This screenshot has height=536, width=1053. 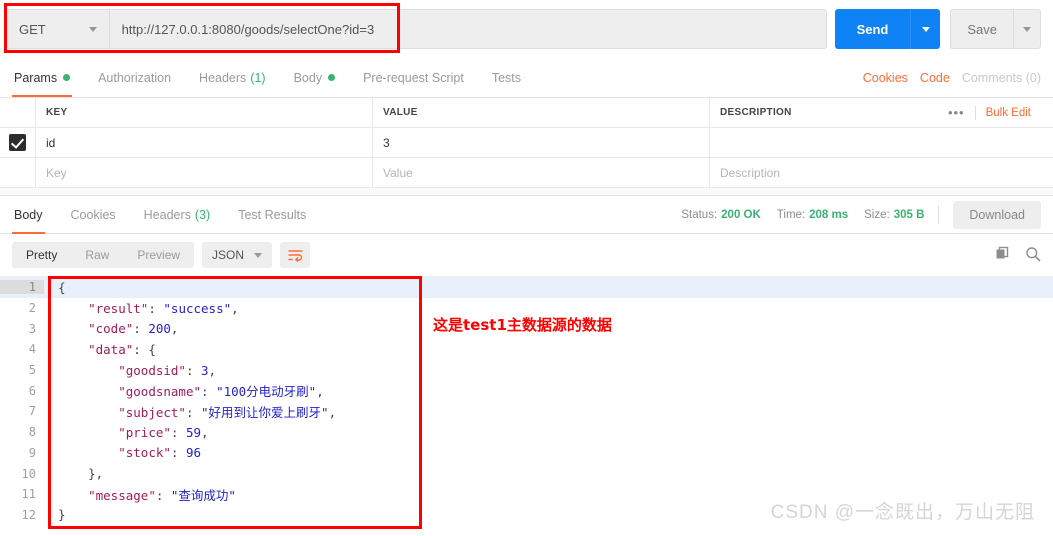 What do you see at coordinates (205, 370) in the screenshot?
I see `token-n: 3` at bounding box center [205, 370].